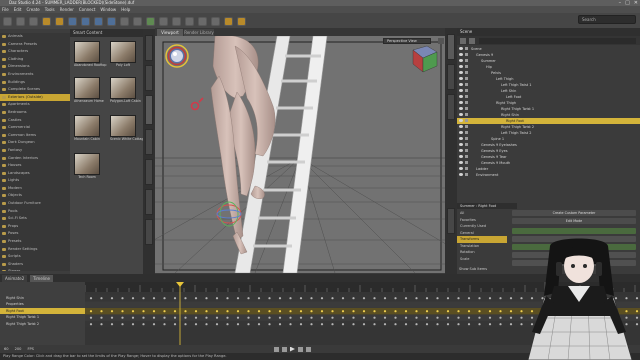  Describe the element at coordinates (35, 196) in the screenshot. I see `library-tree-item: Objects` at that location.